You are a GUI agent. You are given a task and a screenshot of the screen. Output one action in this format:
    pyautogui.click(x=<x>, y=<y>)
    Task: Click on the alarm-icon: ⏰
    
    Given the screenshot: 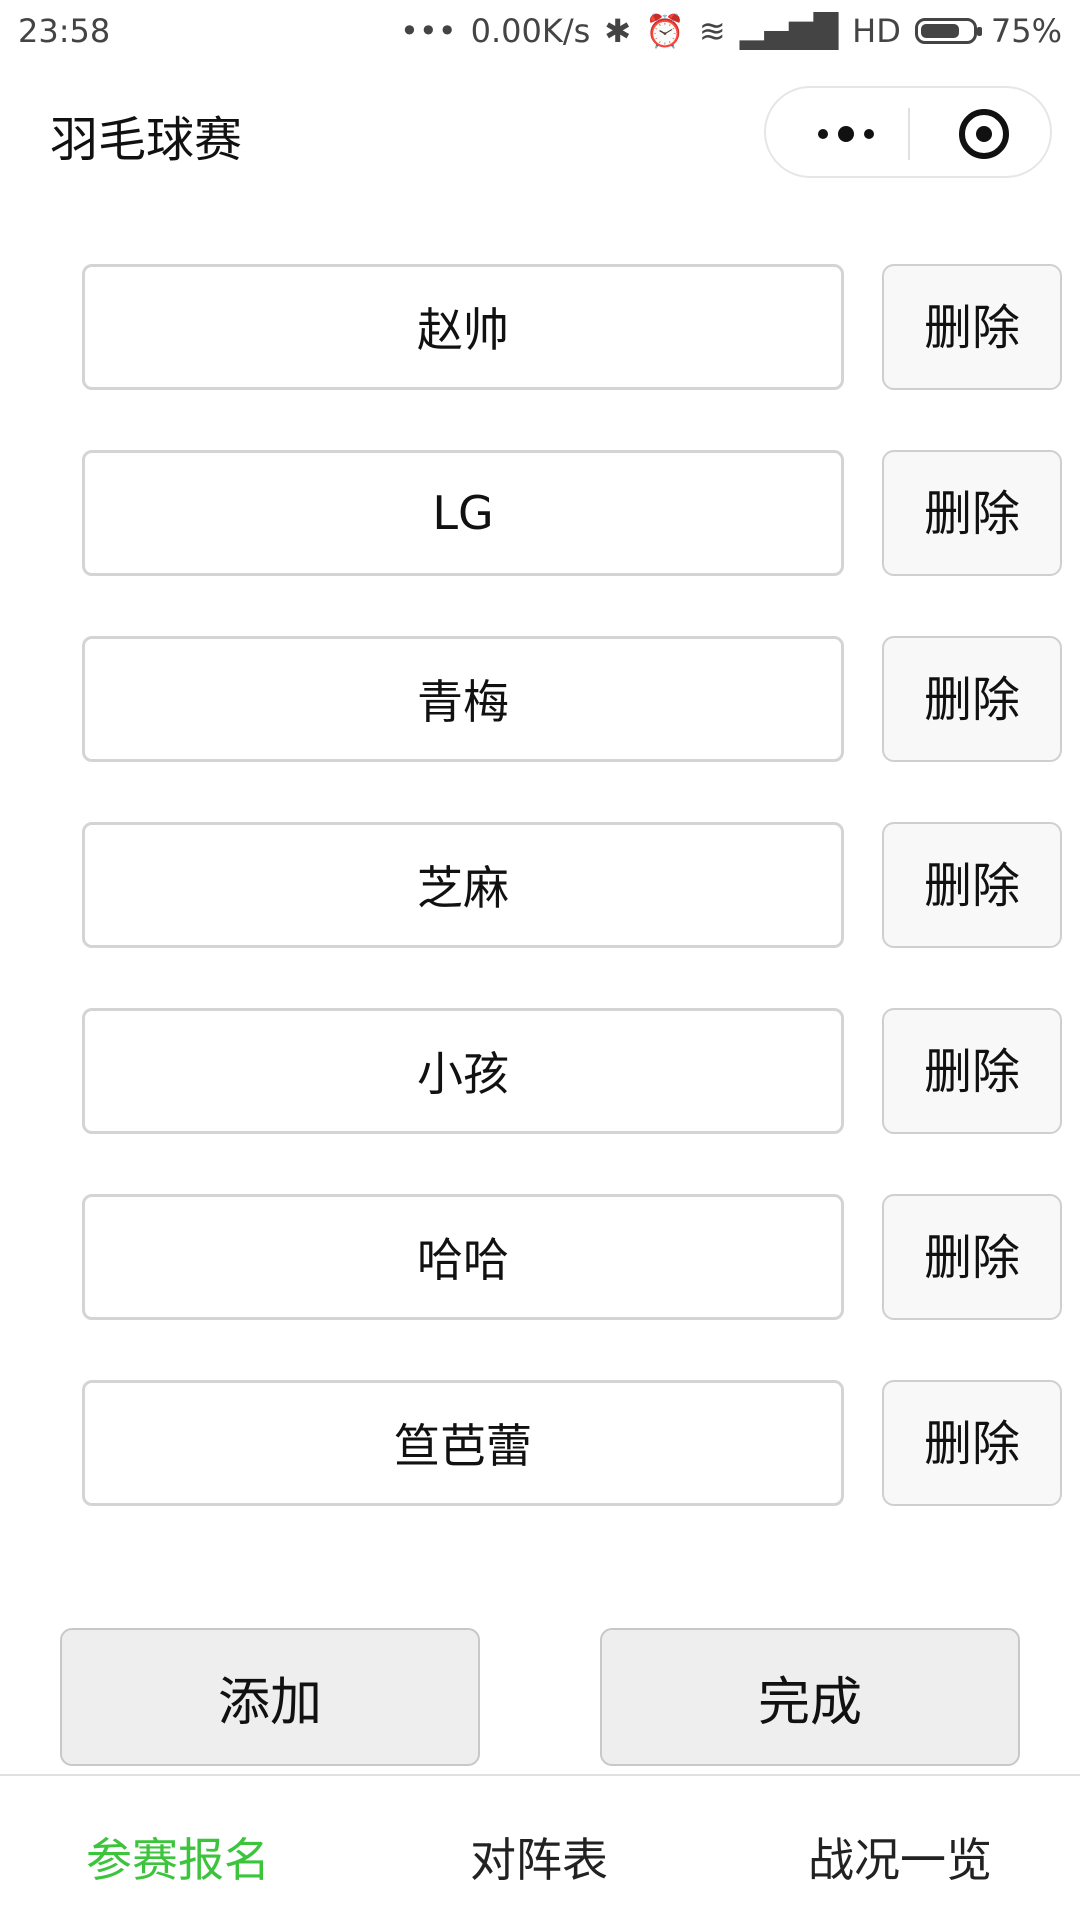 What is the action you would take?
    pyautogui.click(x=665, y=31)
    